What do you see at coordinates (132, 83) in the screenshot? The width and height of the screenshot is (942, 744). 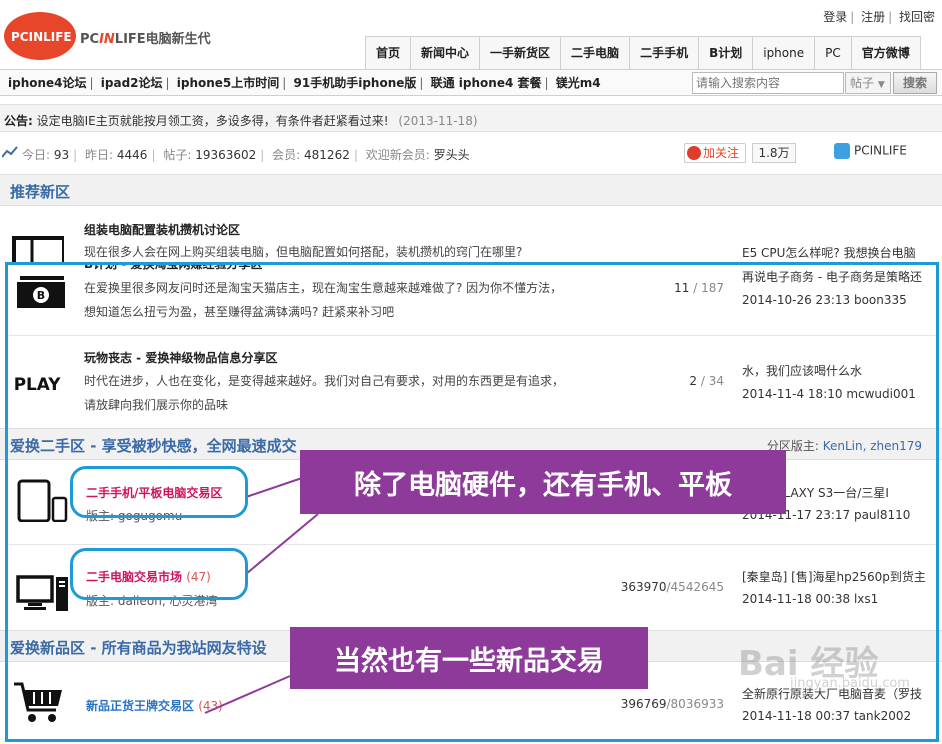 I see `quick-link: ipad2论坛` at bounding box center [132, 83].